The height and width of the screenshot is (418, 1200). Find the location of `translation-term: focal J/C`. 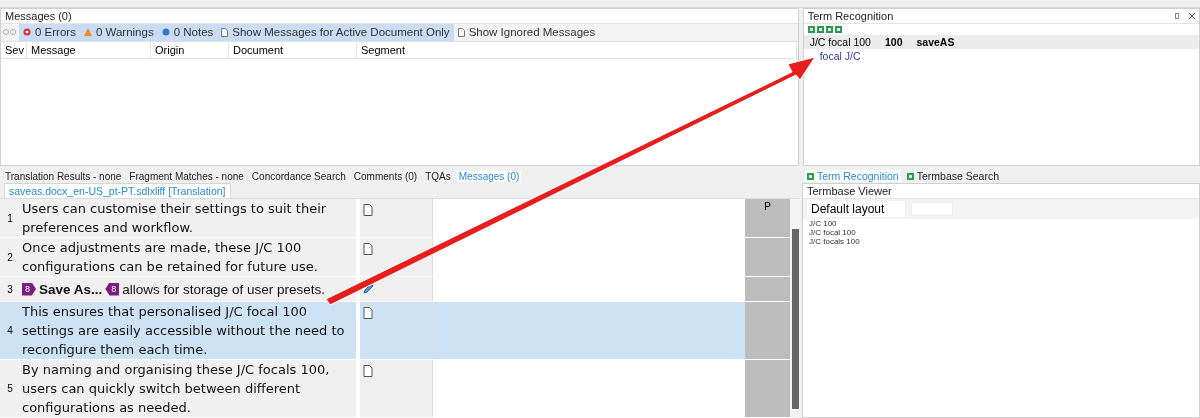

translation-term: focal J/C is located at coordinates (840, 55).